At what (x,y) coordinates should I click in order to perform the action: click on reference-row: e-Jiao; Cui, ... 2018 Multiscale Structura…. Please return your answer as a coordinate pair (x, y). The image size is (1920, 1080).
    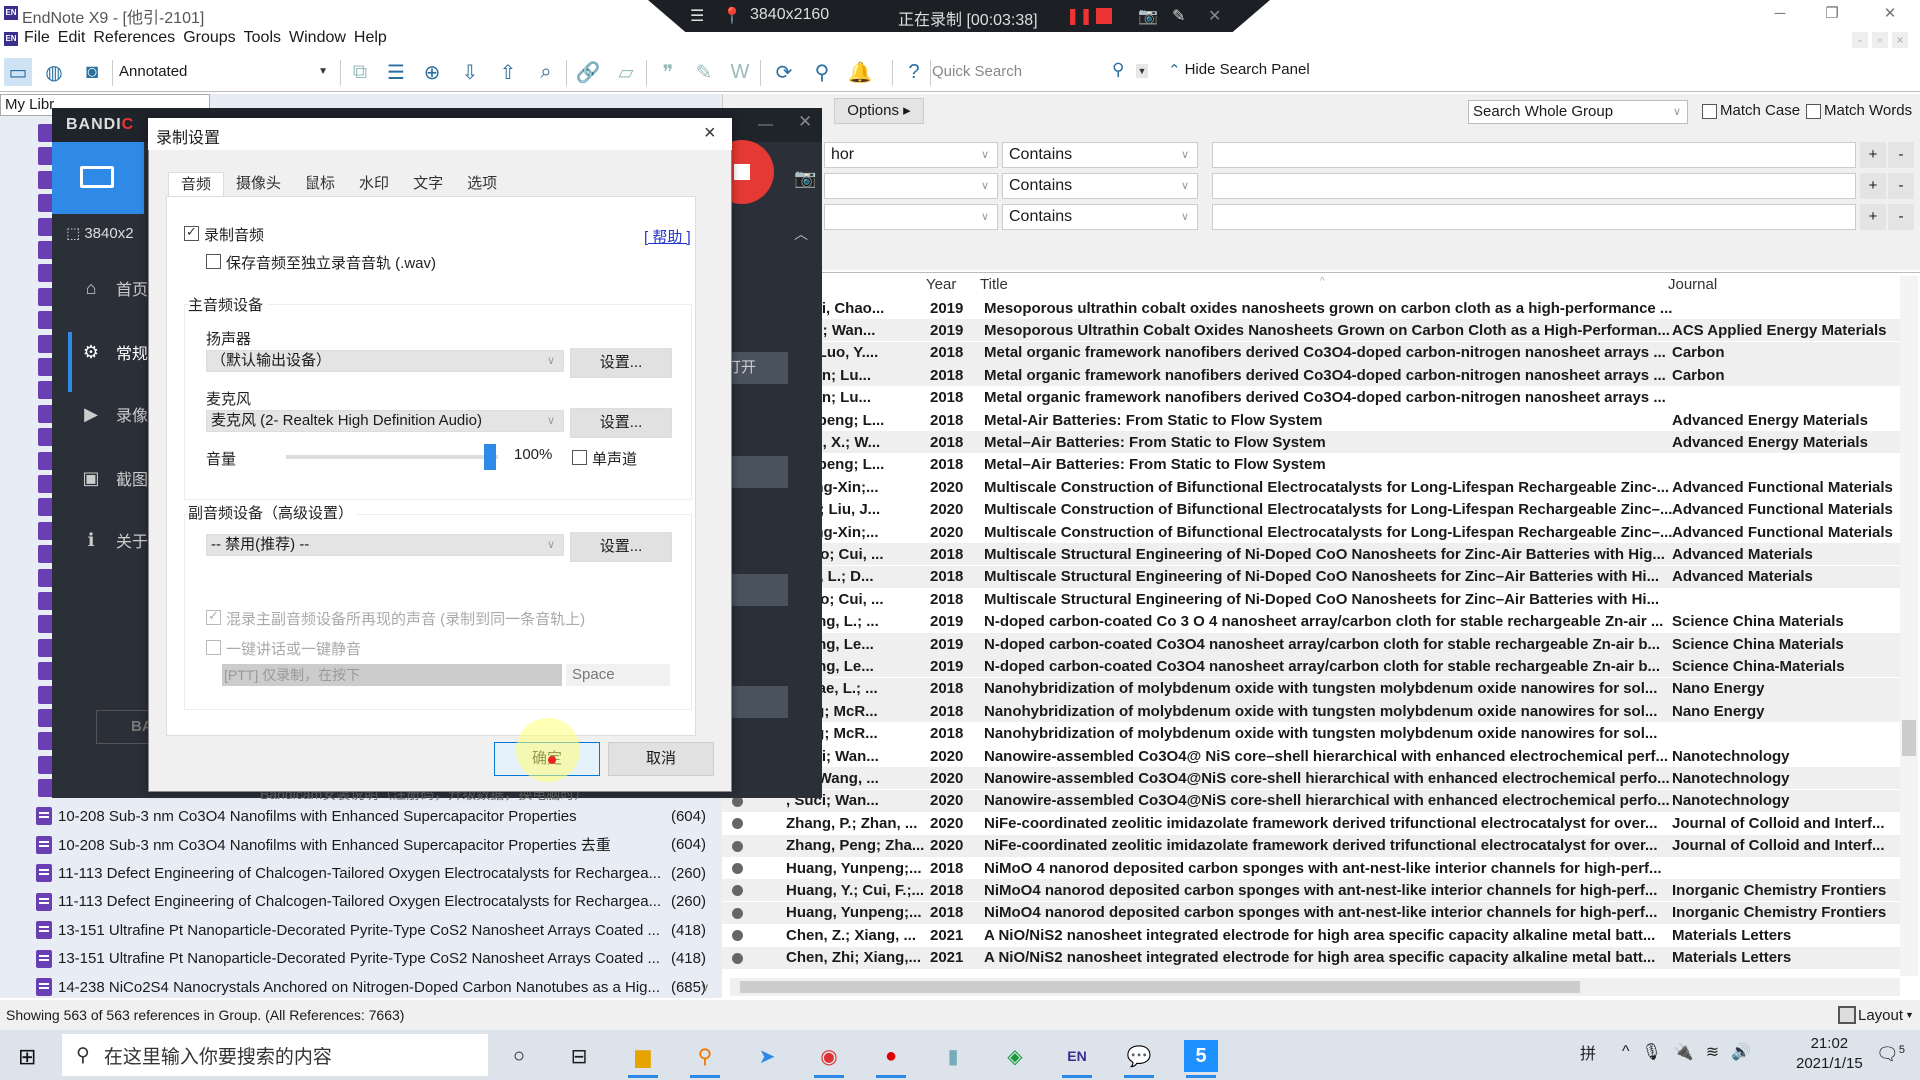
    Looking at the image, I should click on (1311, 599).